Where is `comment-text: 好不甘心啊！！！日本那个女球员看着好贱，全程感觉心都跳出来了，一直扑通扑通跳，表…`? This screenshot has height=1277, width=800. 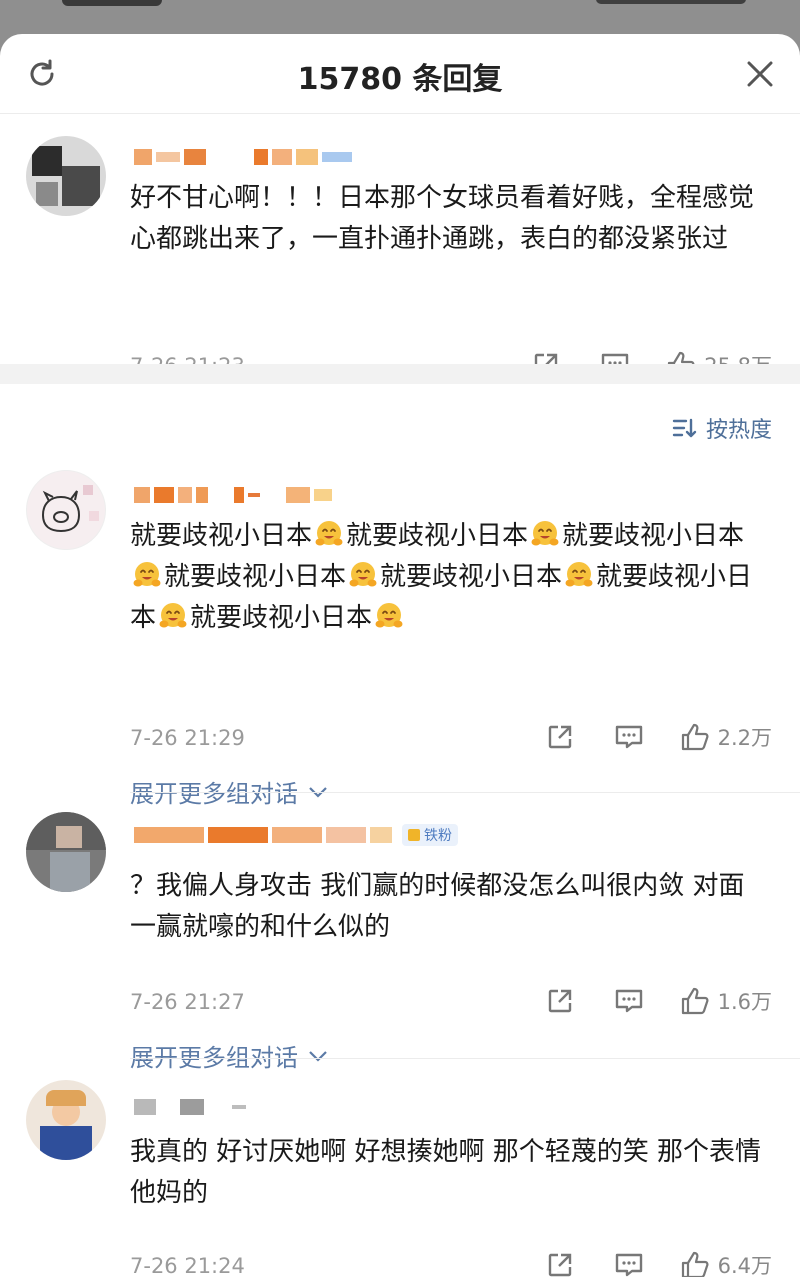 comment-text: 好不甘心啊！！！日本那个女球员看着好贱，全程感觉心都跳出来了，一直扑通扑通跳，表… is located at coordinates (442, 218).